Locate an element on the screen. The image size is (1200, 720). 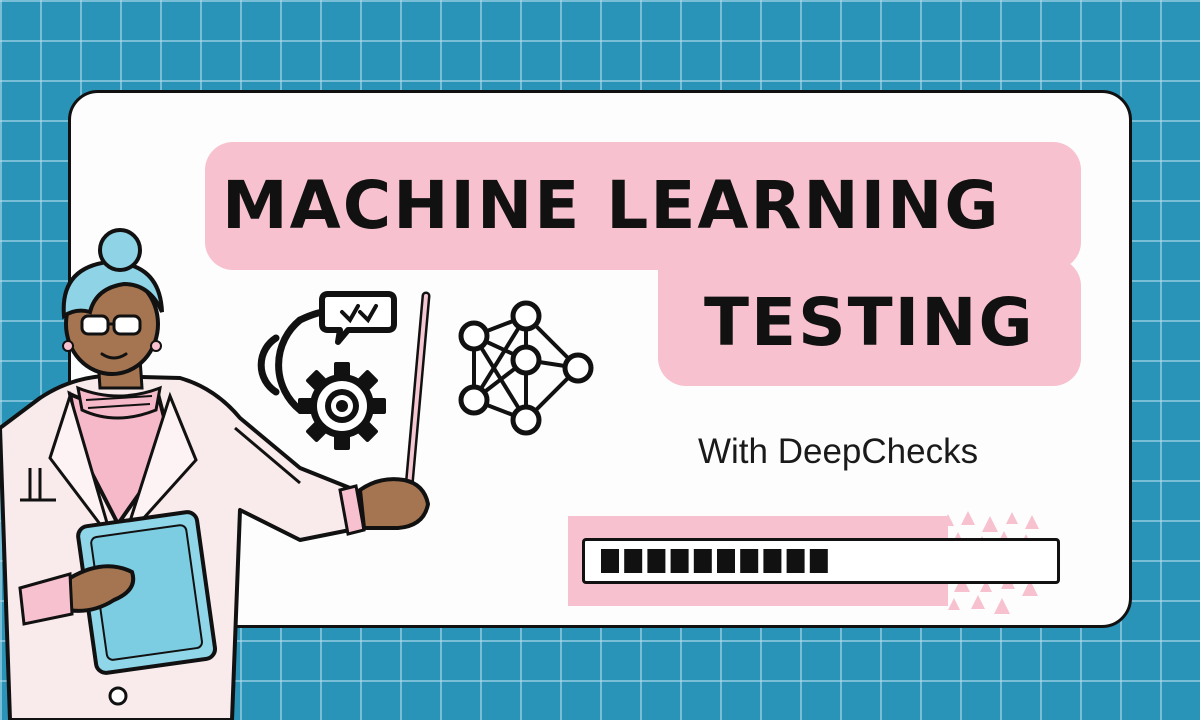
loading-bar is located at coordinates (821, 561).